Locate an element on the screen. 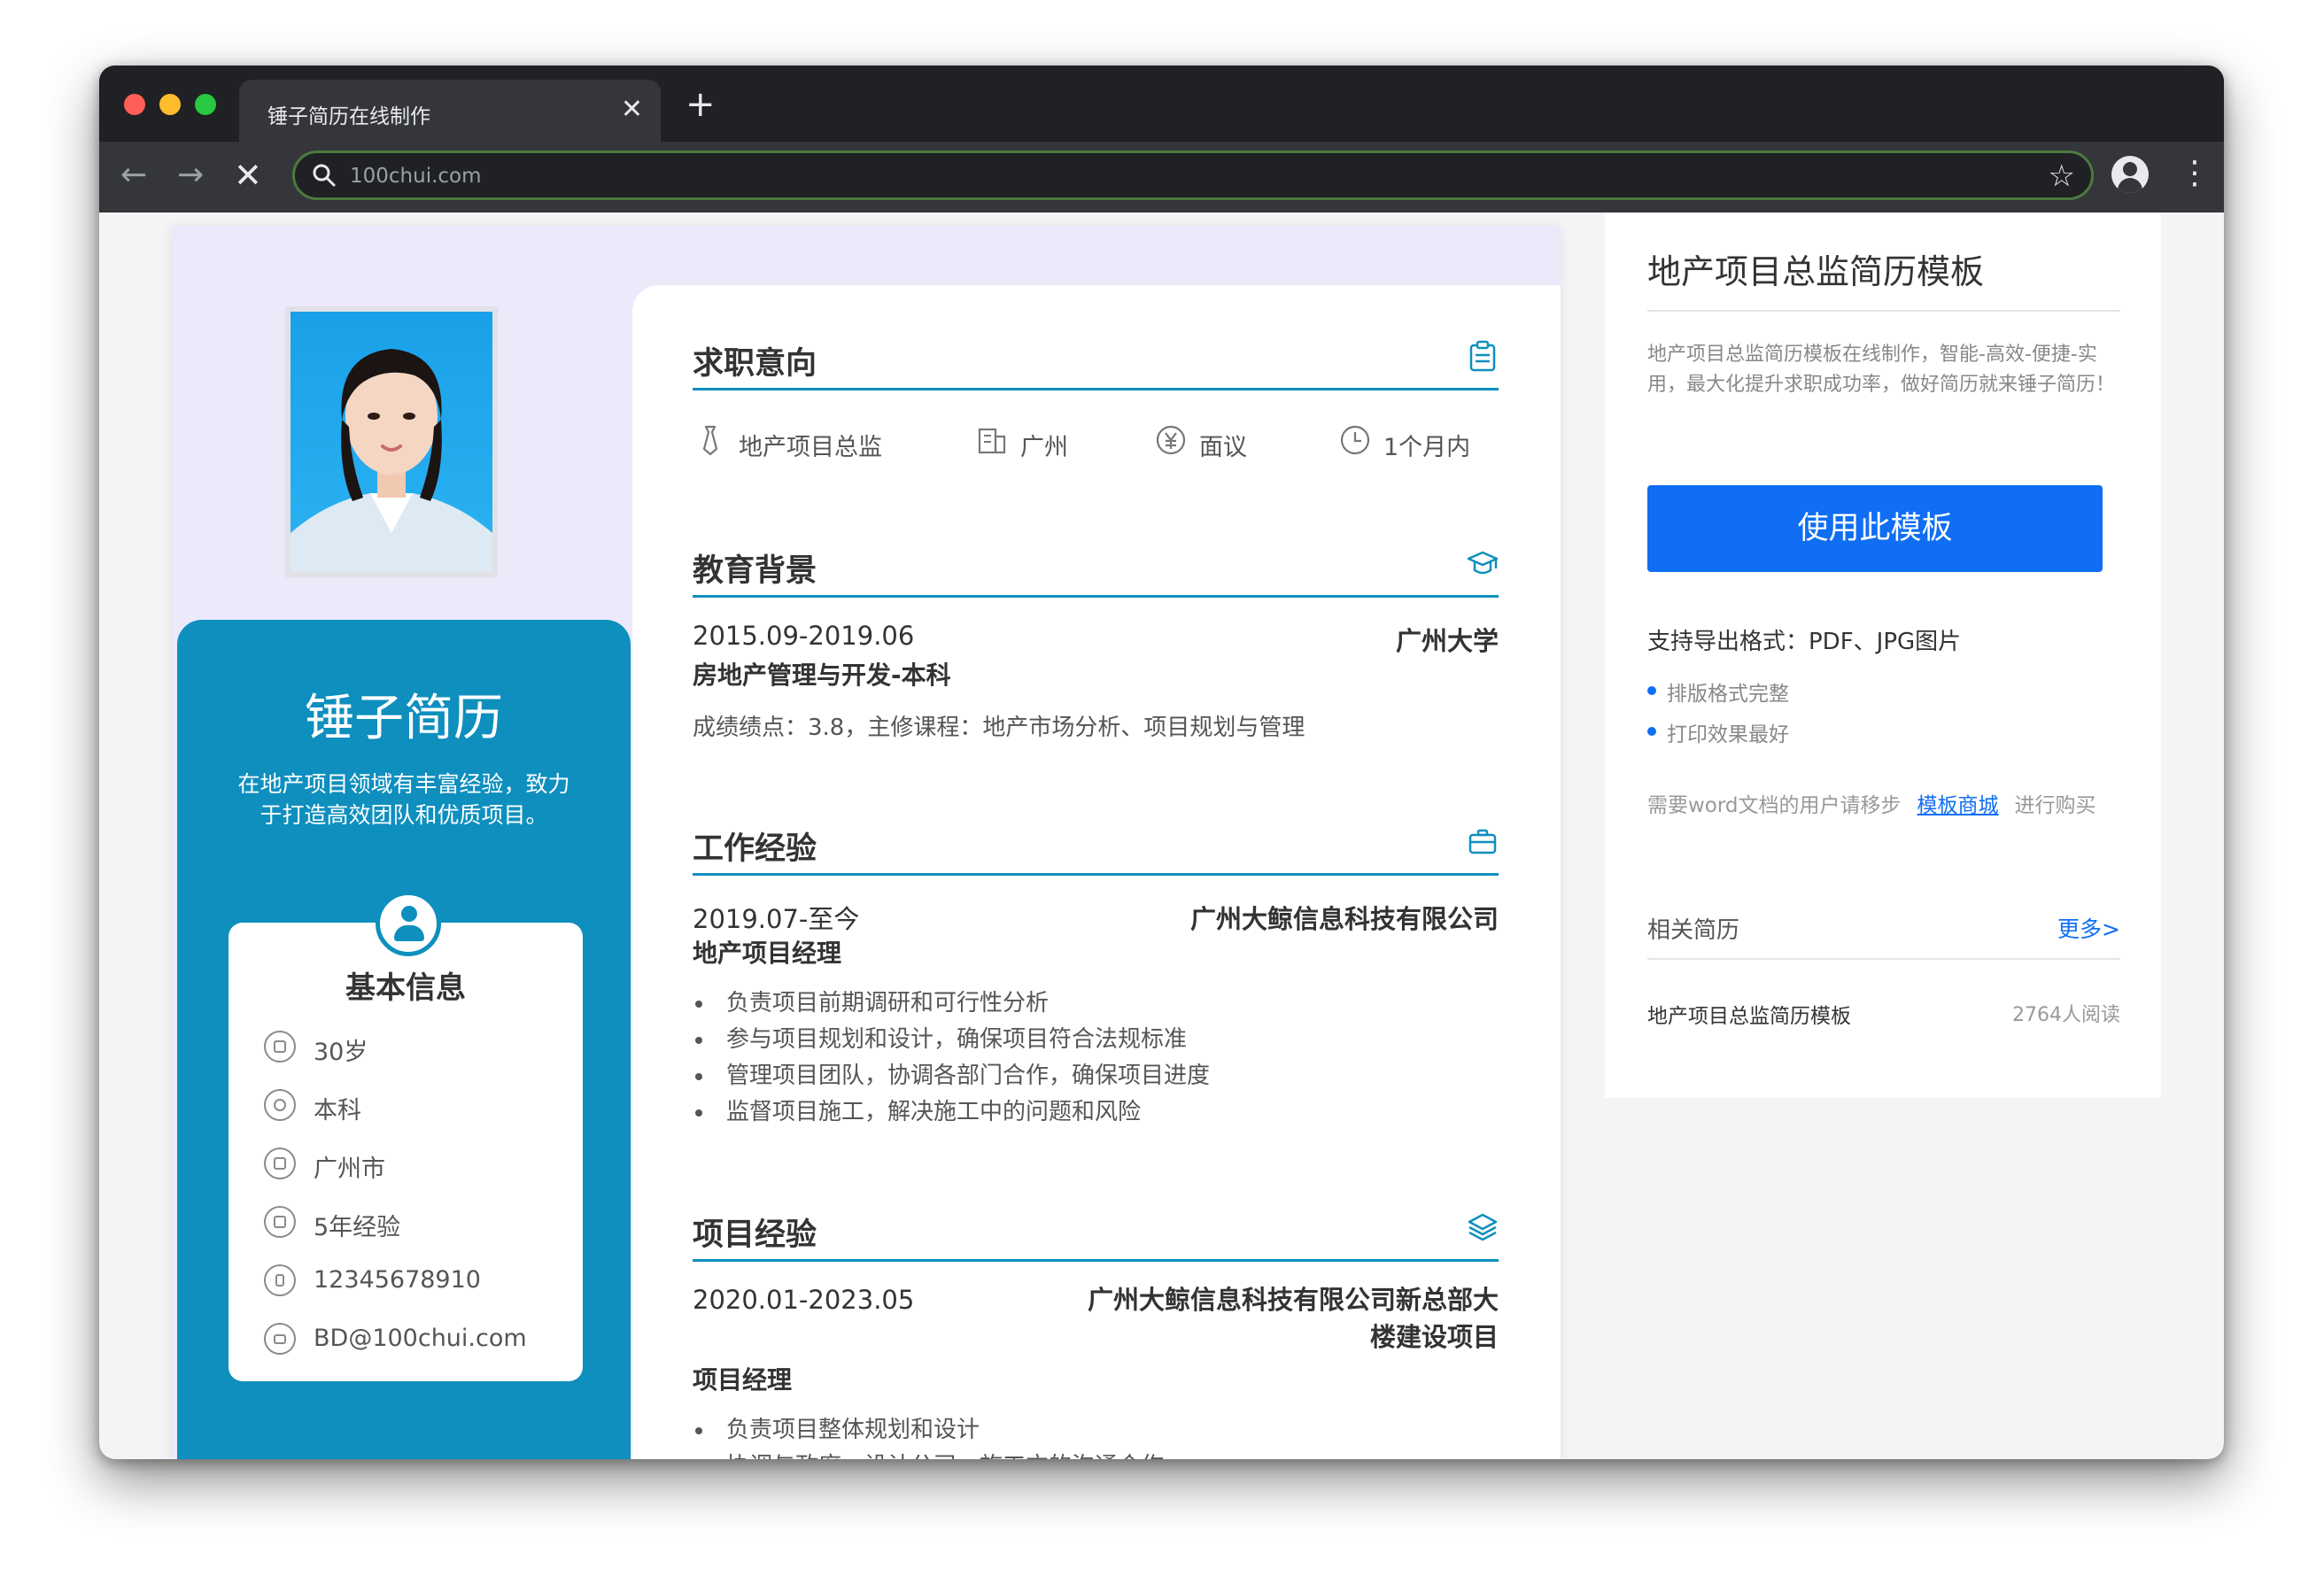 The width and height of the screenshot is (2324, 1592). intent-row: 地产项目总监 广州 面议 1个月内 is located at coordinates (1096, 441).